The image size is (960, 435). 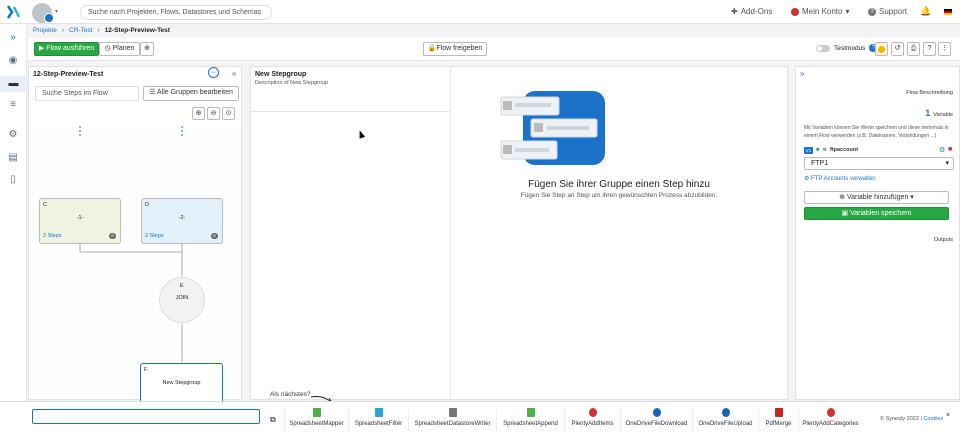 I want to click on bell-icon: 🔔, so click(x=925, y=11).